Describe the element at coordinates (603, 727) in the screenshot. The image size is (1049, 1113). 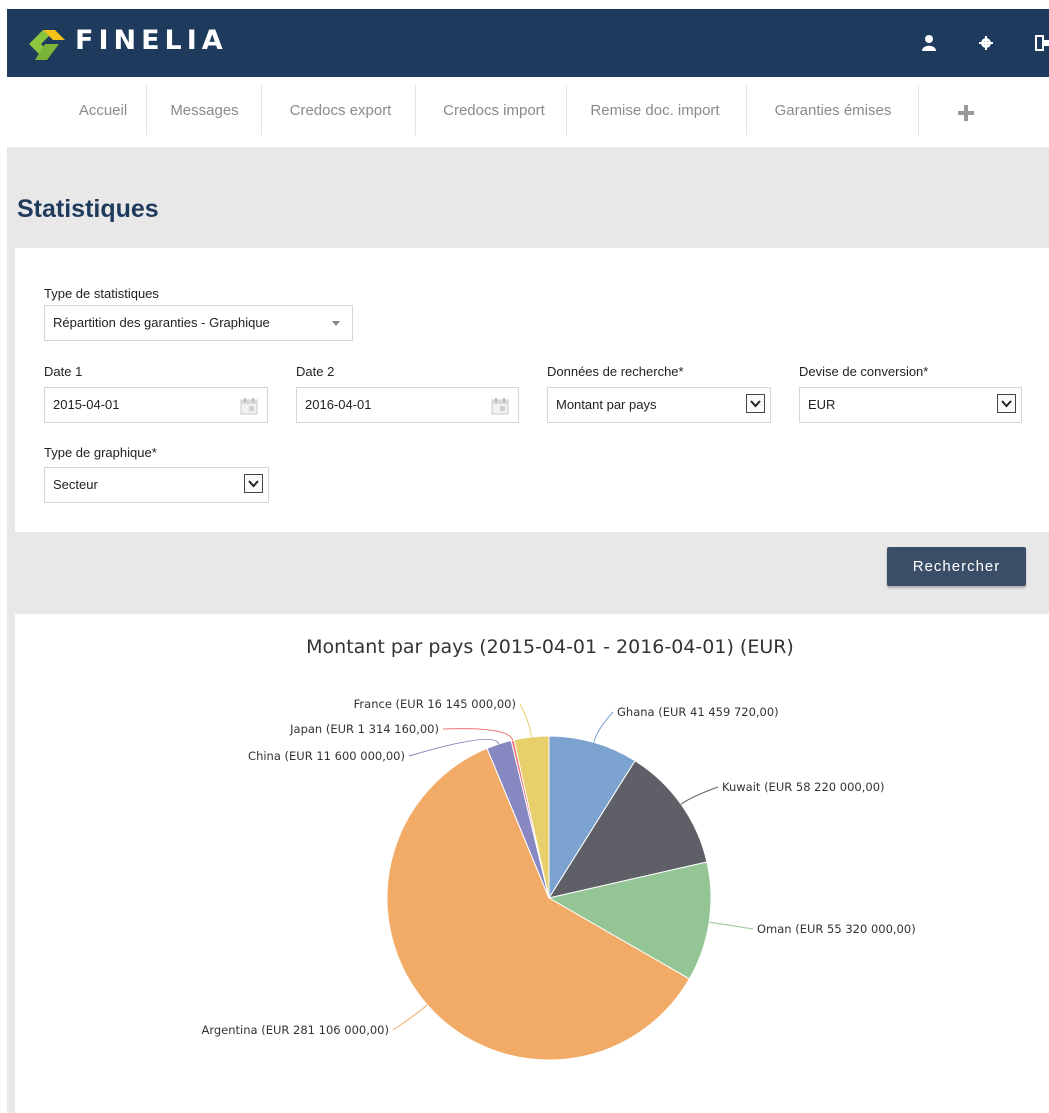
I see `pie-connector-ghana` at that location.